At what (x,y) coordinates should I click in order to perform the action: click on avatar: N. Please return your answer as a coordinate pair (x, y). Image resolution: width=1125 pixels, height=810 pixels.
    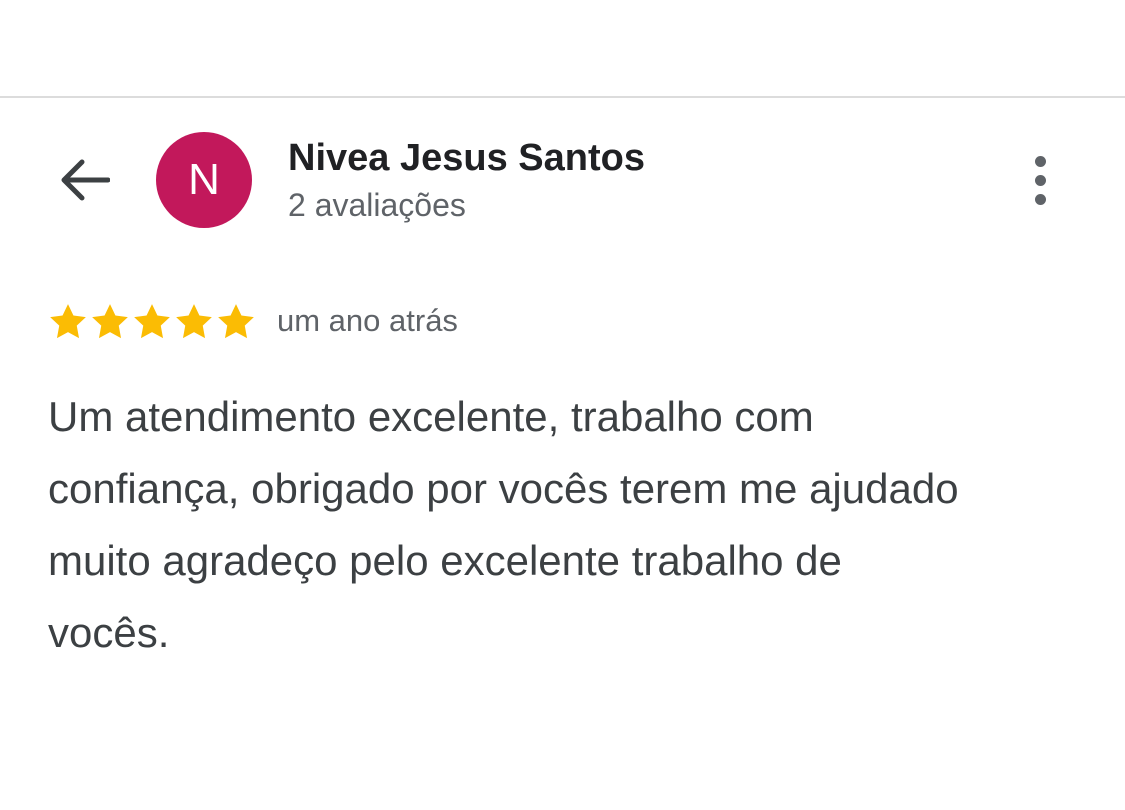
    Looking at the image, I should click on (204, 180).